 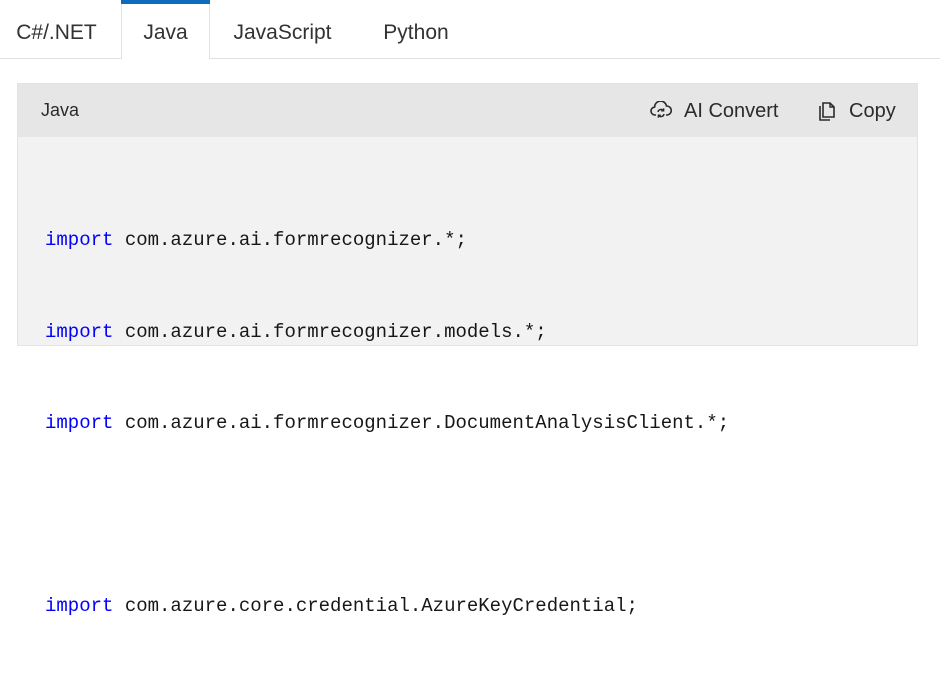 I want to click on tab-java: Java, so click(x=165, y=29).